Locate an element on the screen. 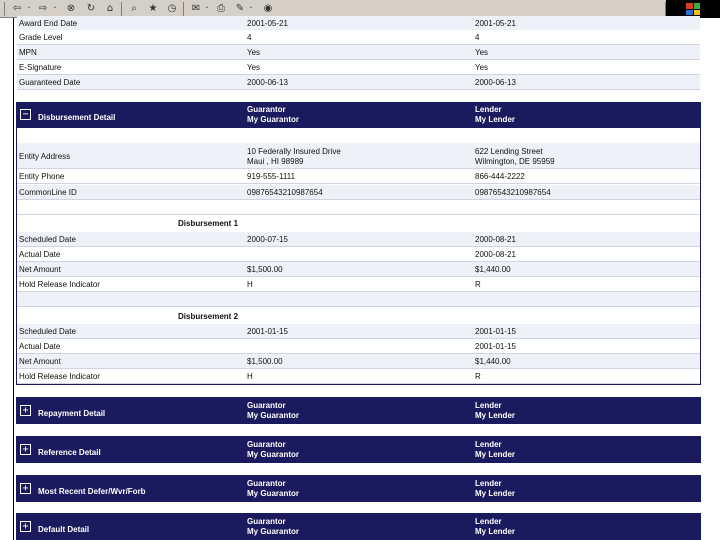  guarantor-value: 2001-05-21 is located at coordinates (267, 23).